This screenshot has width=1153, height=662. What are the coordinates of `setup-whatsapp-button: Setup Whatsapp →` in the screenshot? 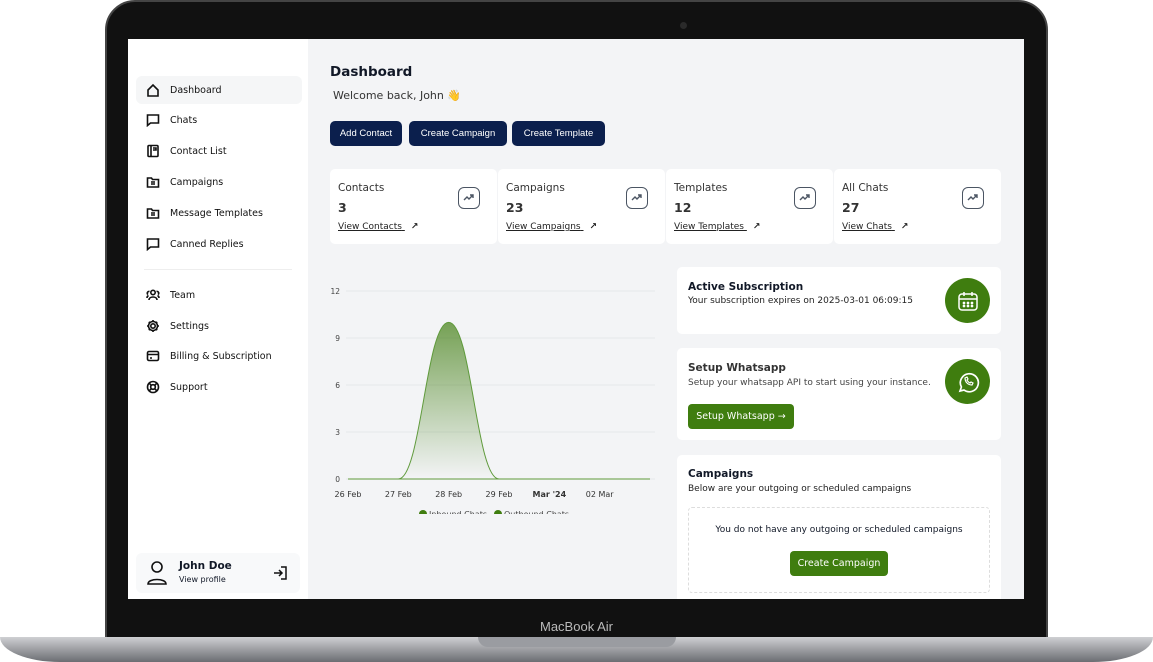 It's located at (741, 416).